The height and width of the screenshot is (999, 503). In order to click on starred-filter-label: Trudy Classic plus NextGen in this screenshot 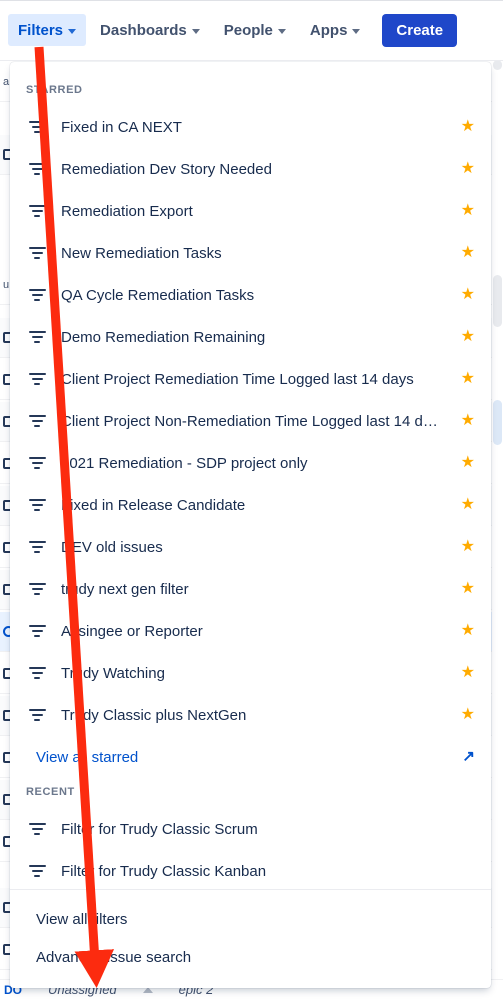, I will do `click(154, 715)`.